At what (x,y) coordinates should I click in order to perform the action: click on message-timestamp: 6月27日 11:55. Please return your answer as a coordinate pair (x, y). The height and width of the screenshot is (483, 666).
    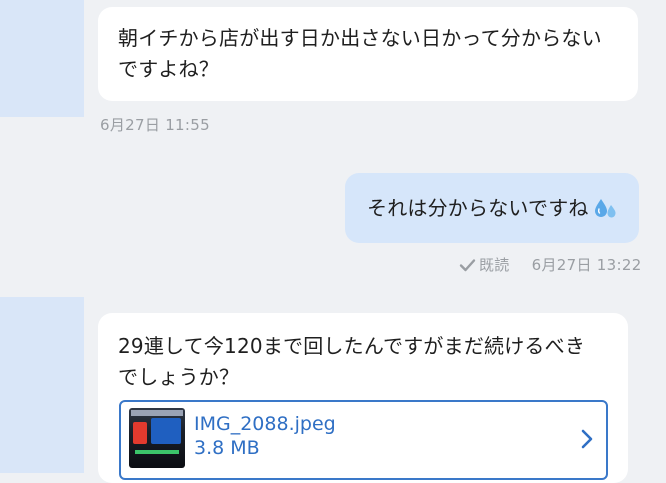
    Looking at the image, I should click on (155, 125).